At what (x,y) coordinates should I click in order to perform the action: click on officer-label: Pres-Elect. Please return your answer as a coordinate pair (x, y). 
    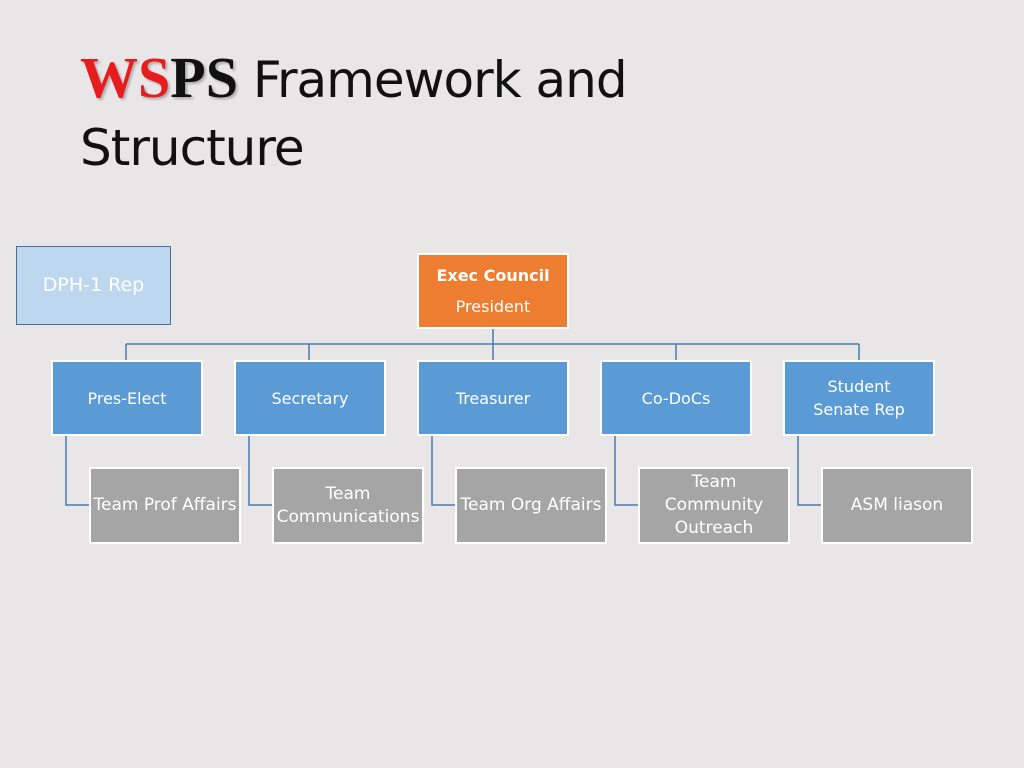
    Looking at the image, I should click on (127, 398).